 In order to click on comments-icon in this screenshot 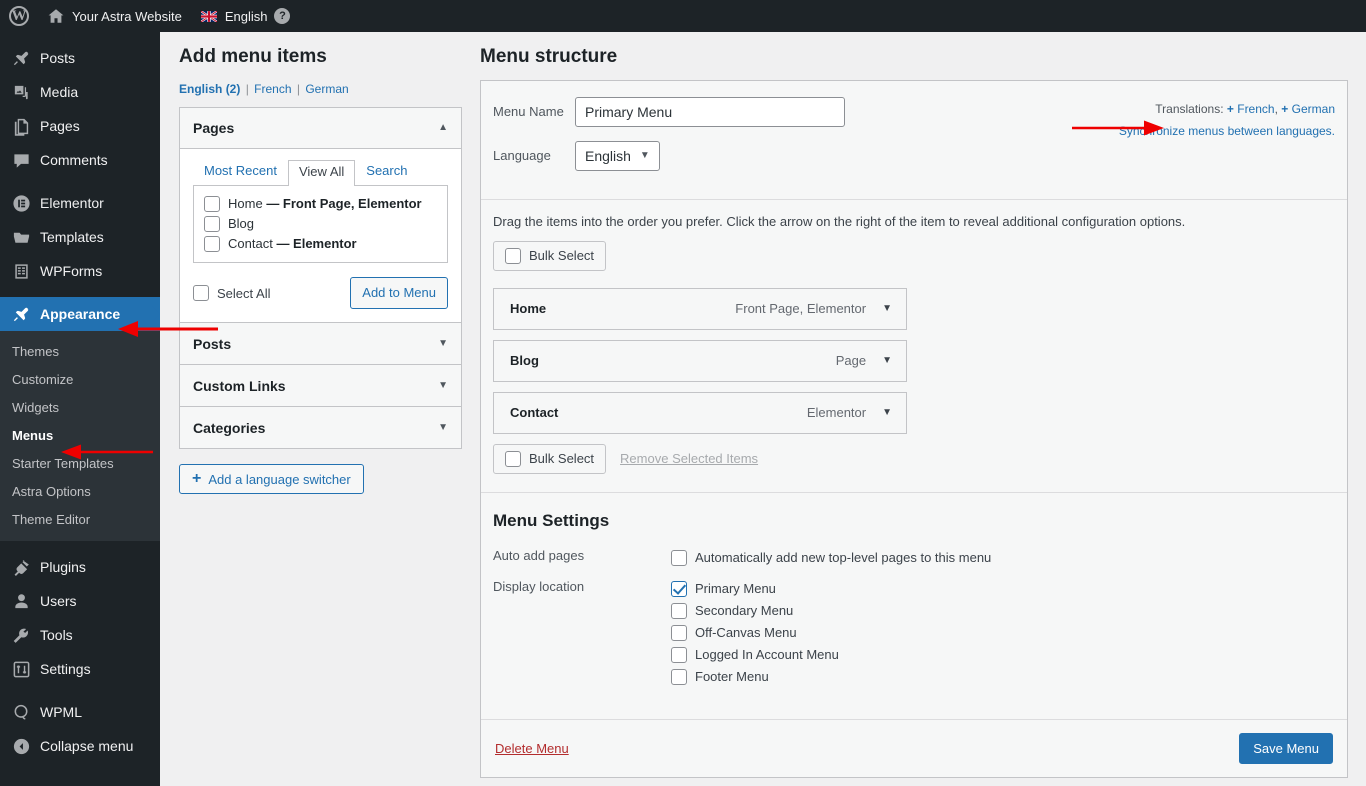, I will do `click(21, 160)`.